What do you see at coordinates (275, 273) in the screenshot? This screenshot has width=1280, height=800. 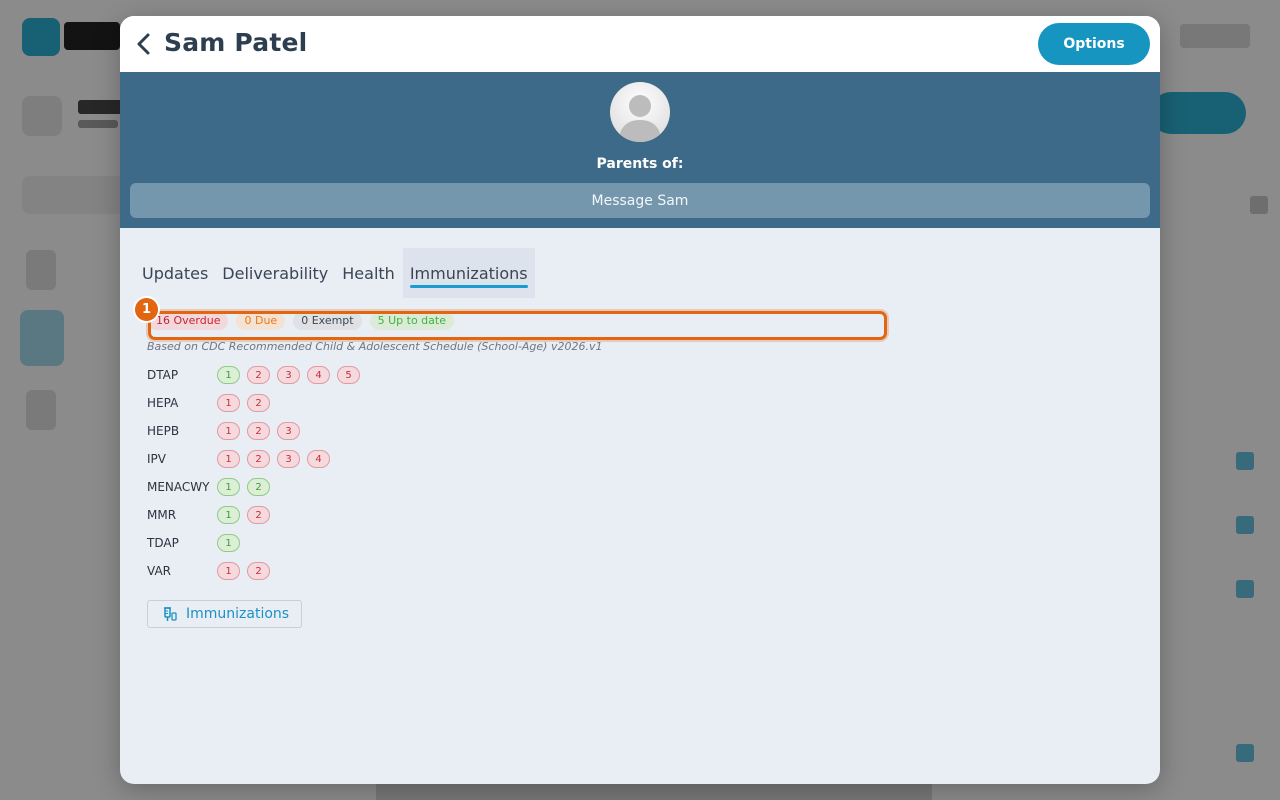 I see `tab-deliverability: Deliverability` at bounding box center [275, 273].